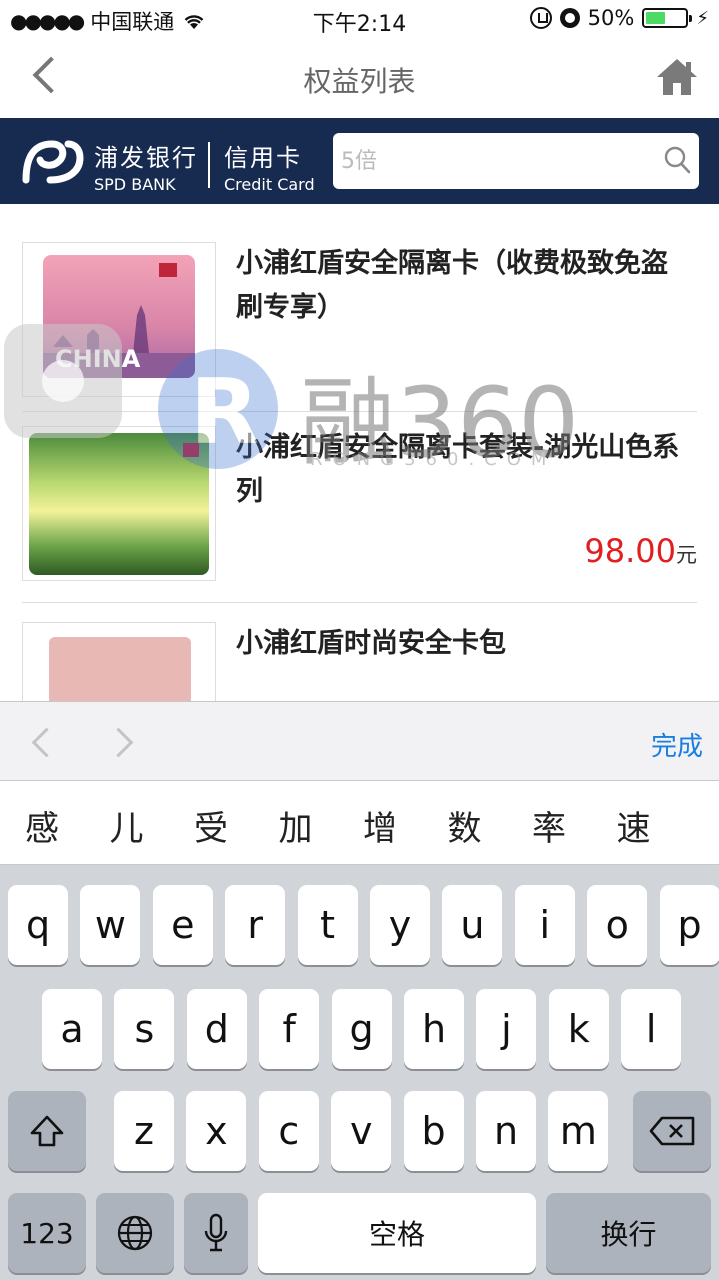 The image size is (719, 1280). Describe the element at coordinates (47, 1233) in the screenshot. I see `numbers-key: 123` at that location.